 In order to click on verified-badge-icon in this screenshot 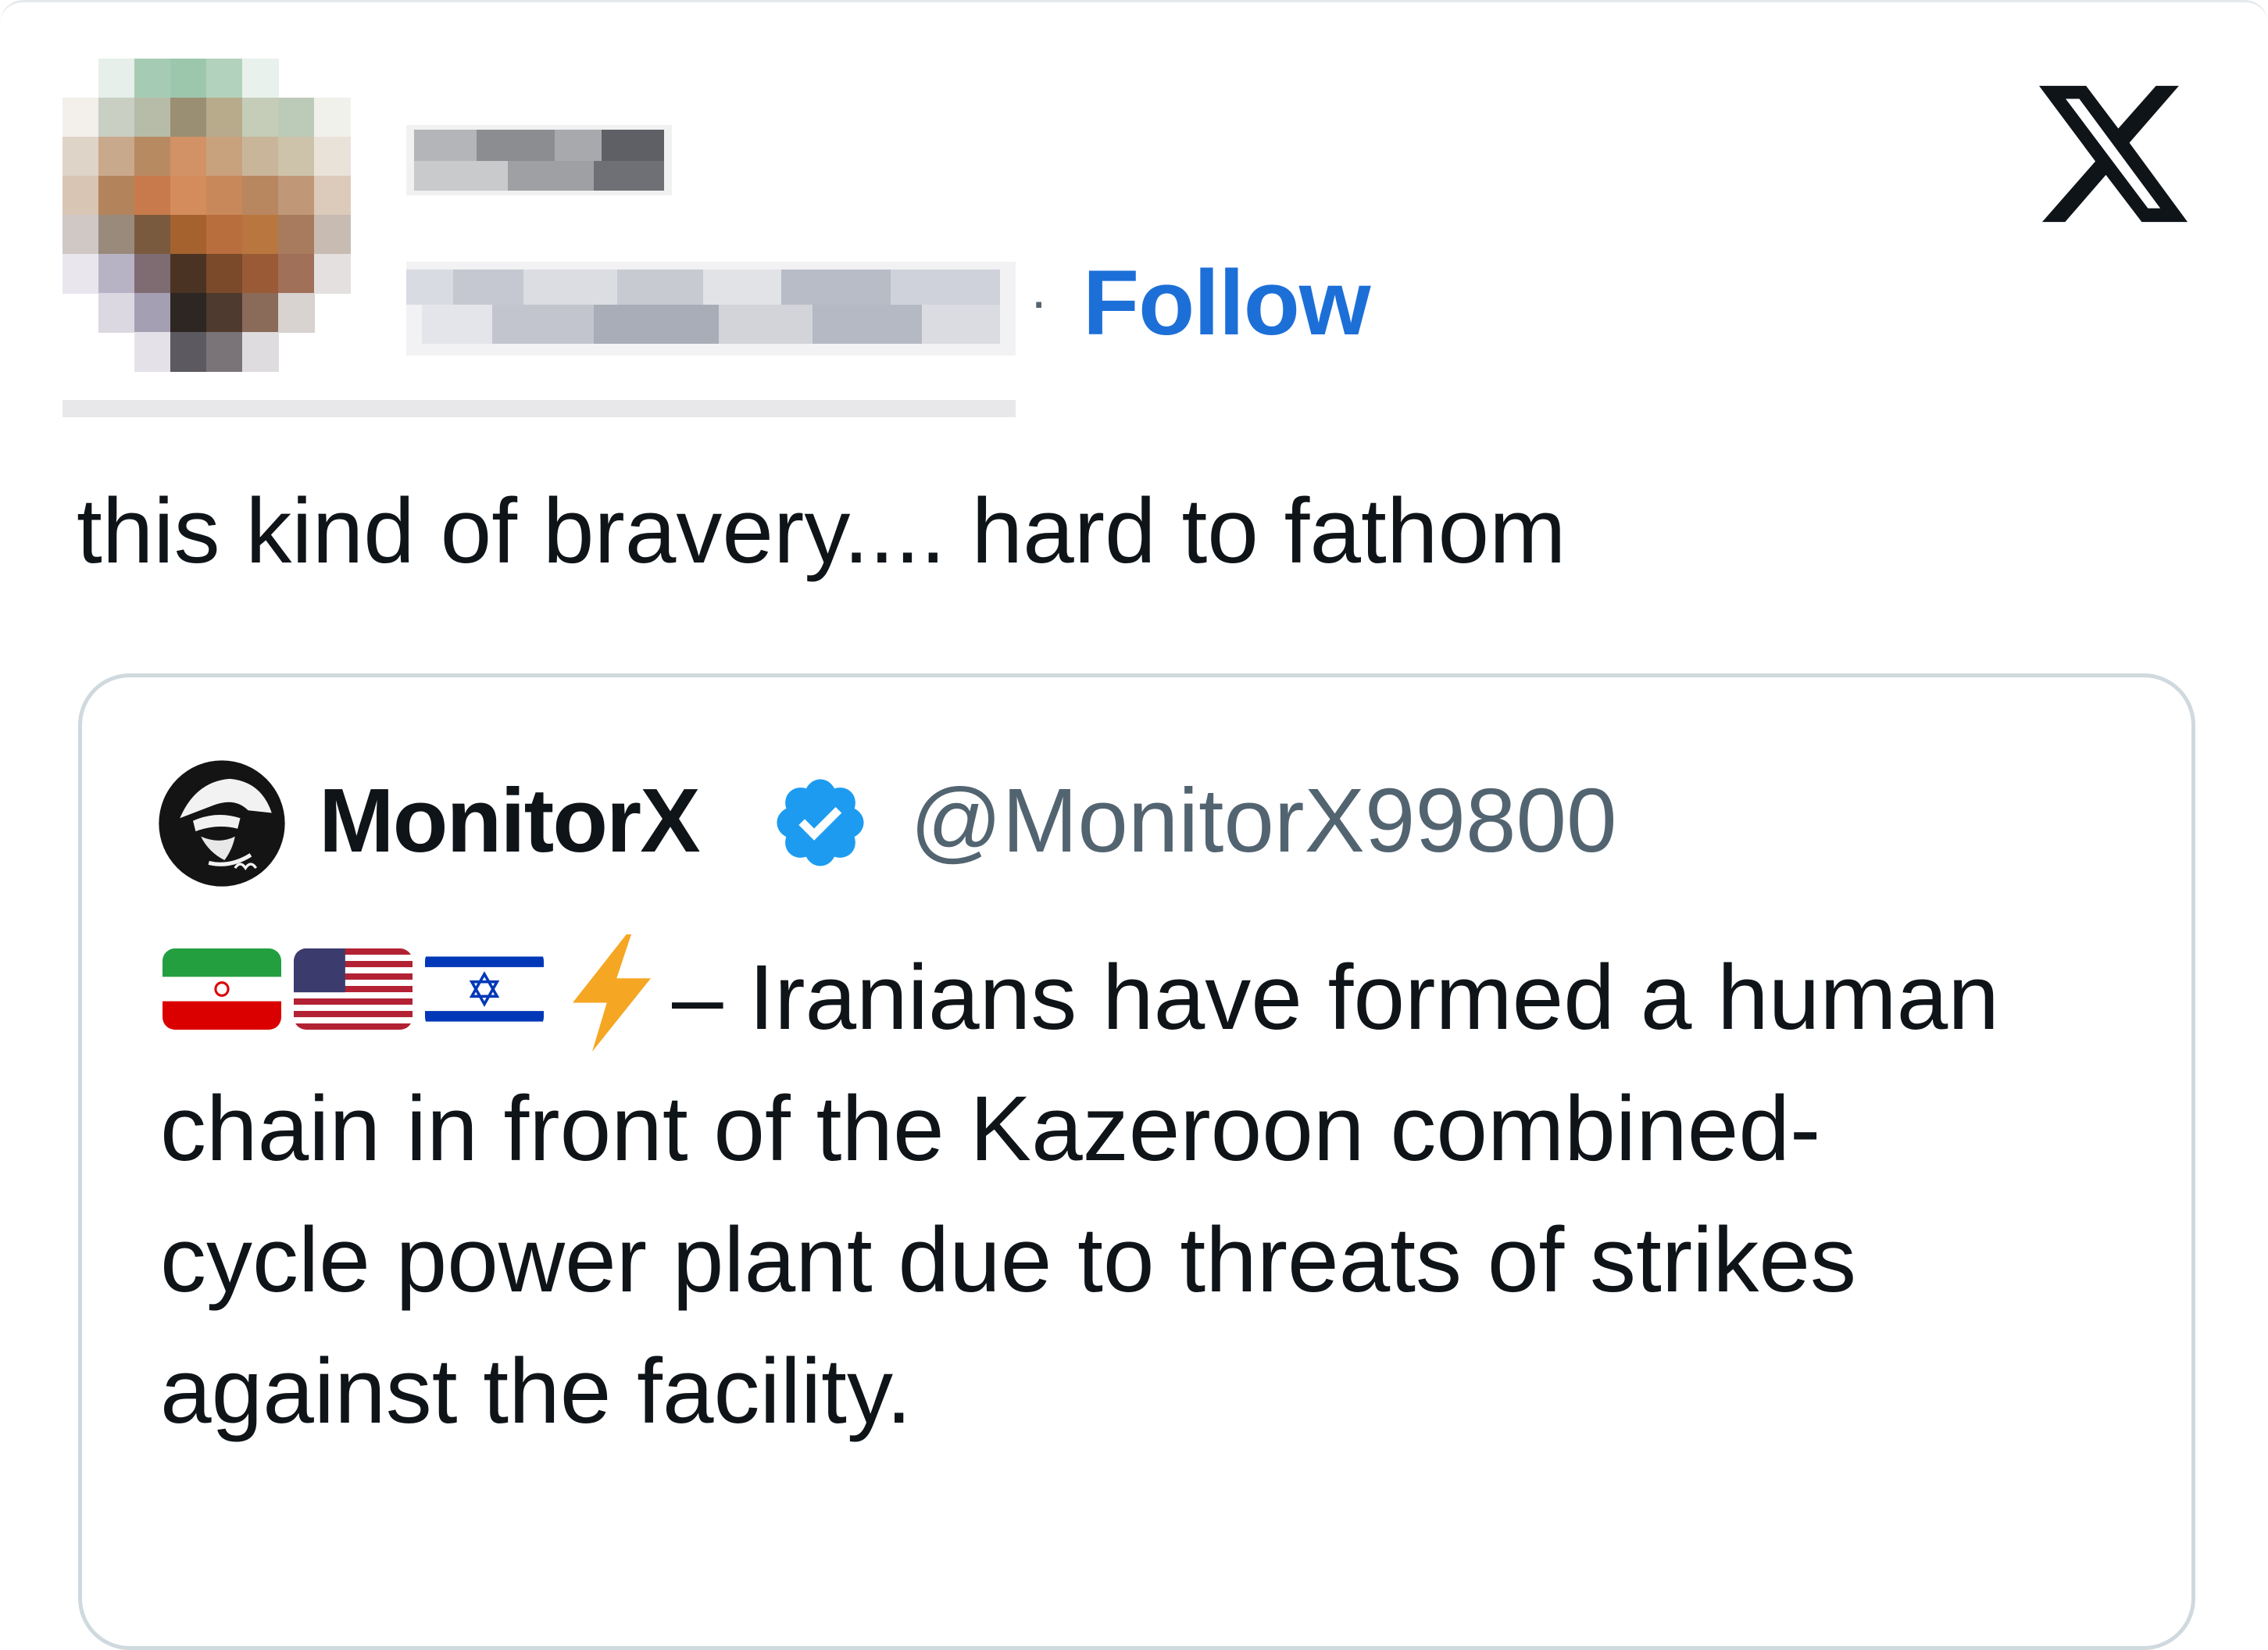, I will do `click(820, 822)`.